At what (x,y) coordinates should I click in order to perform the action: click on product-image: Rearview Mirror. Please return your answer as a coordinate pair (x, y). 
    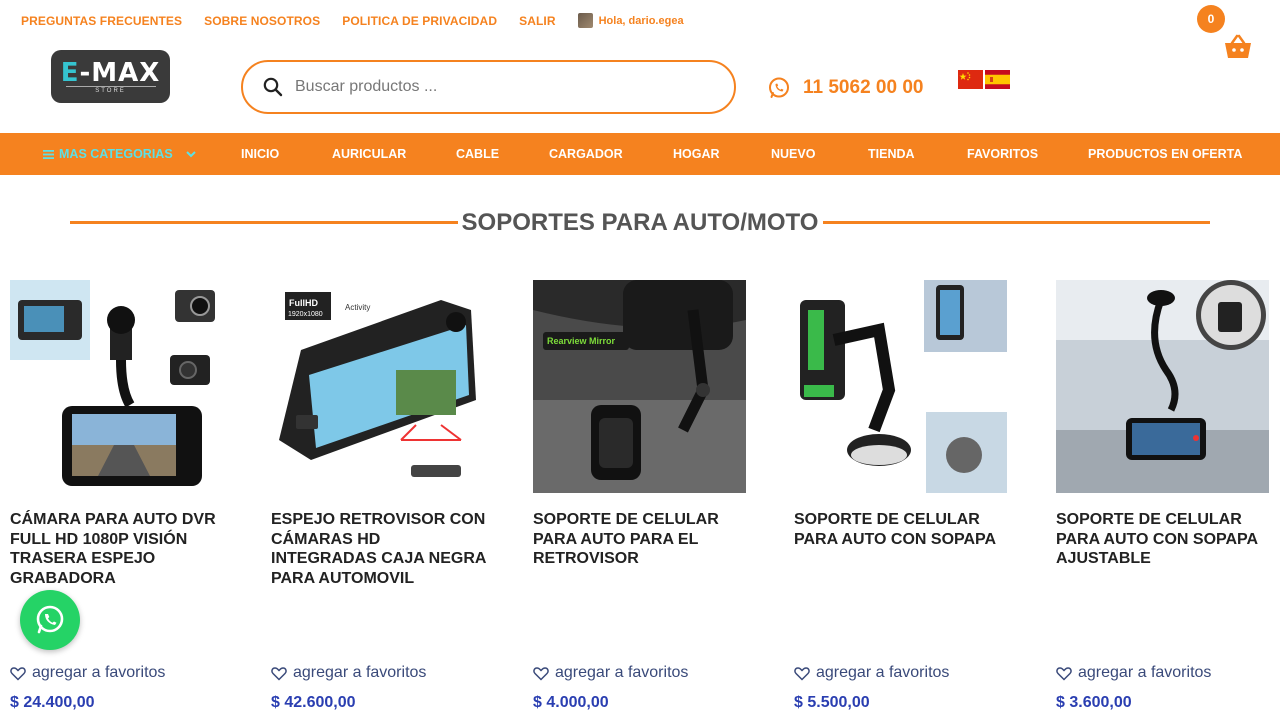
    Looking at the image, I should click on (639, 386).